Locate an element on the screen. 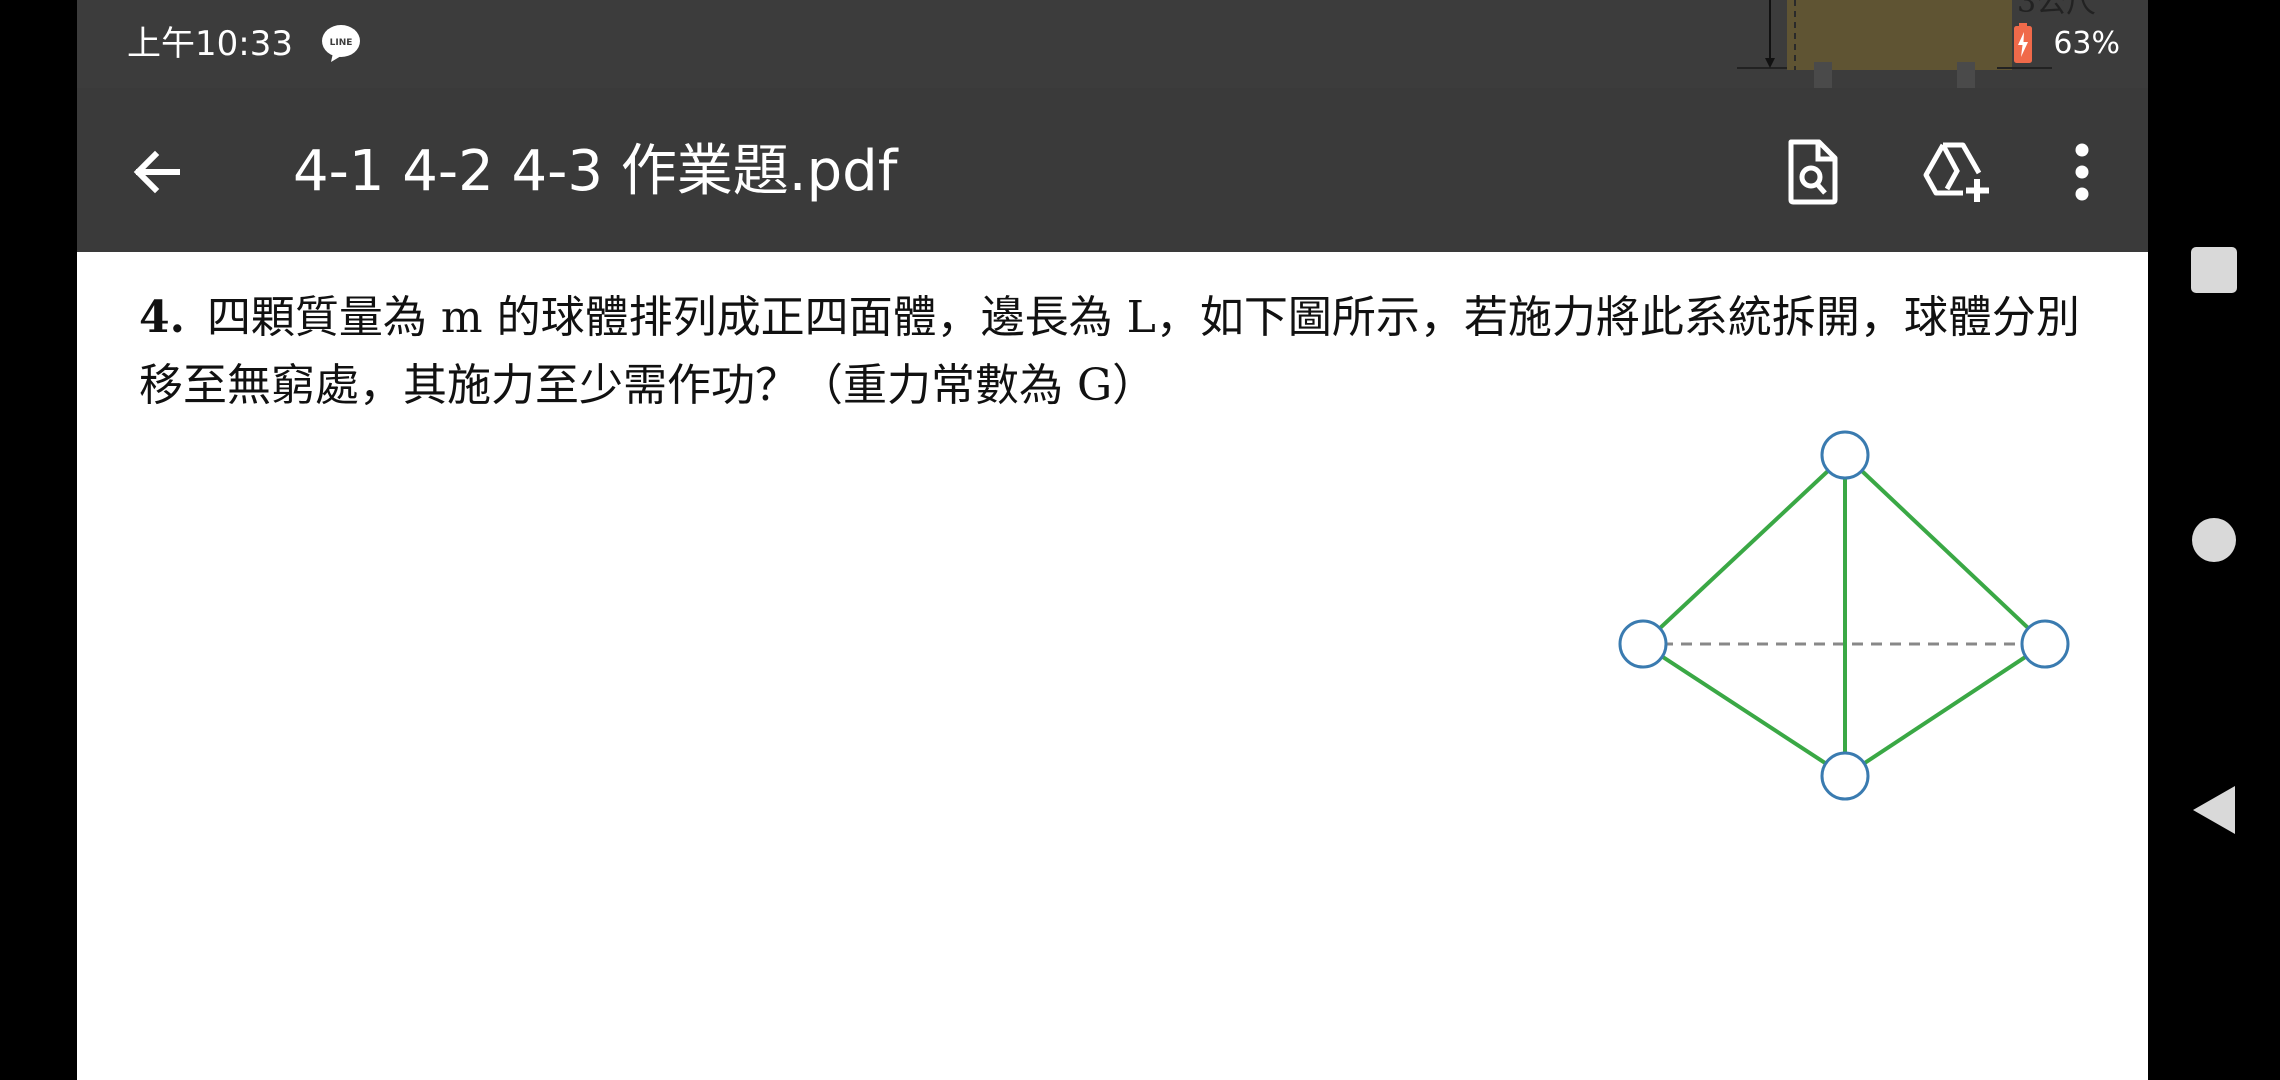 Image resolution: width=2280 pixels, height=1080 pixels. add-to-drive-button is located at coordinates (1958, 172).